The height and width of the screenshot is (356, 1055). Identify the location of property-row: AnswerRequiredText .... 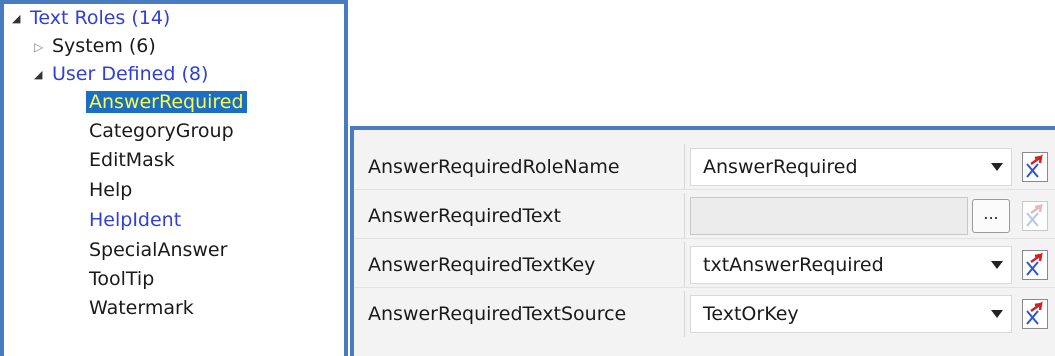
(704, 216).